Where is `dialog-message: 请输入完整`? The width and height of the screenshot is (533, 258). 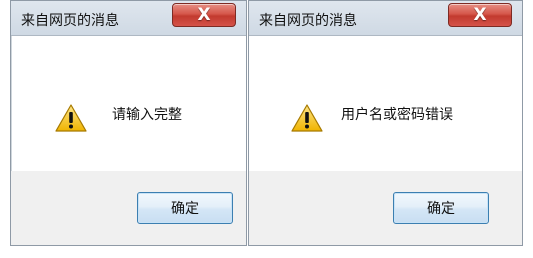 dialog-message: 请输入完整 is located at coordinates (147, 115).